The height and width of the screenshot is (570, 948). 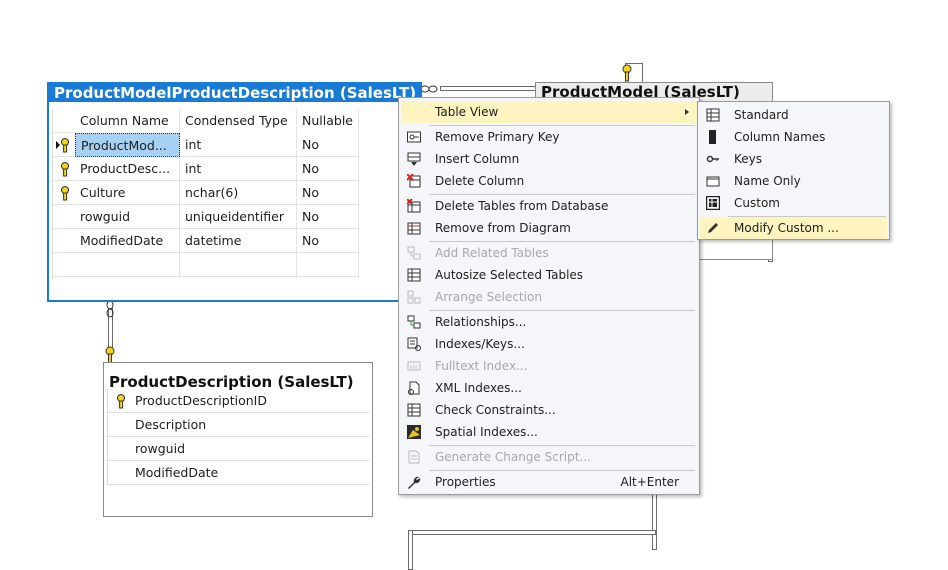 I want to click on table-row: Culture nchar(6) No, so click(x=206, y=193).